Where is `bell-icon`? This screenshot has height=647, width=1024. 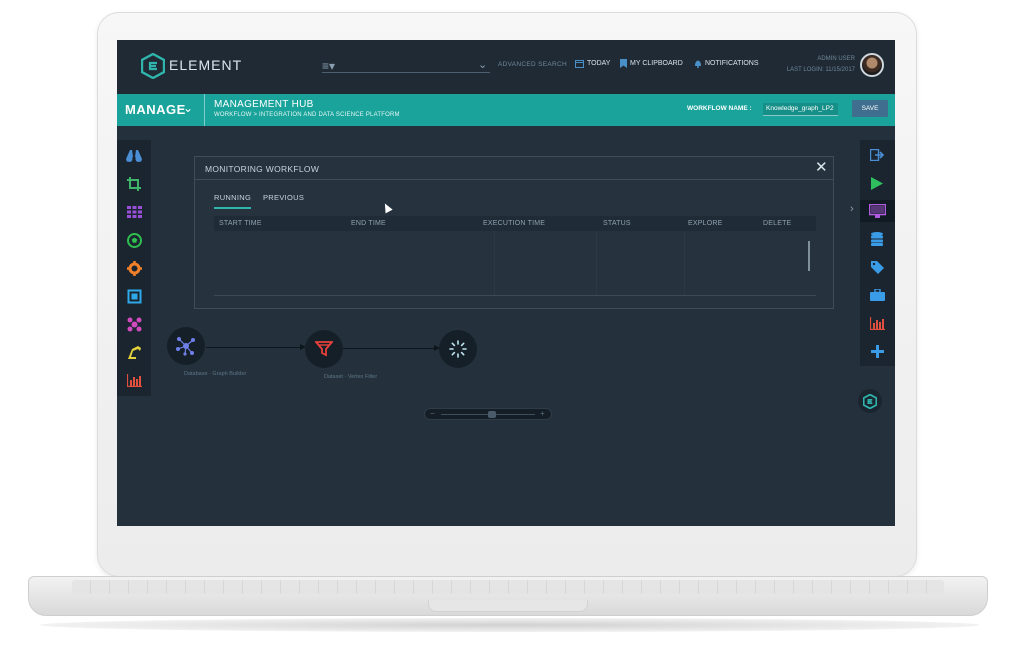
bell-icon is located at coordinates (698, 64).